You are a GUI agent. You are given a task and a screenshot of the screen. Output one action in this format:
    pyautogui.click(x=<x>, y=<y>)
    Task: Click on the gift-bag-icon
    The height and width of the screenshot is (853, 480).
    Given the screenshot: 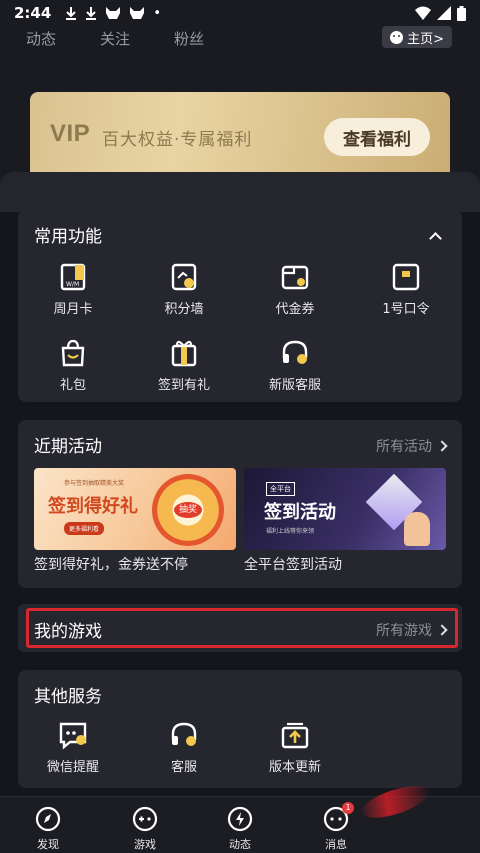 What is the action you would take?
    pyautogui.click(x=73, y=353)
    